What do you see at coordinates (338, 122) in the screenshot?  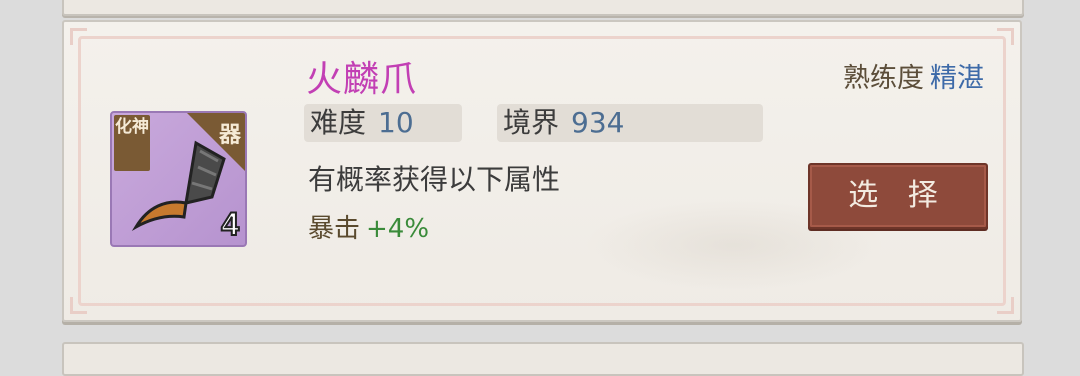 I see `difficulty-label: 难度` at bounding box center [338, 122].